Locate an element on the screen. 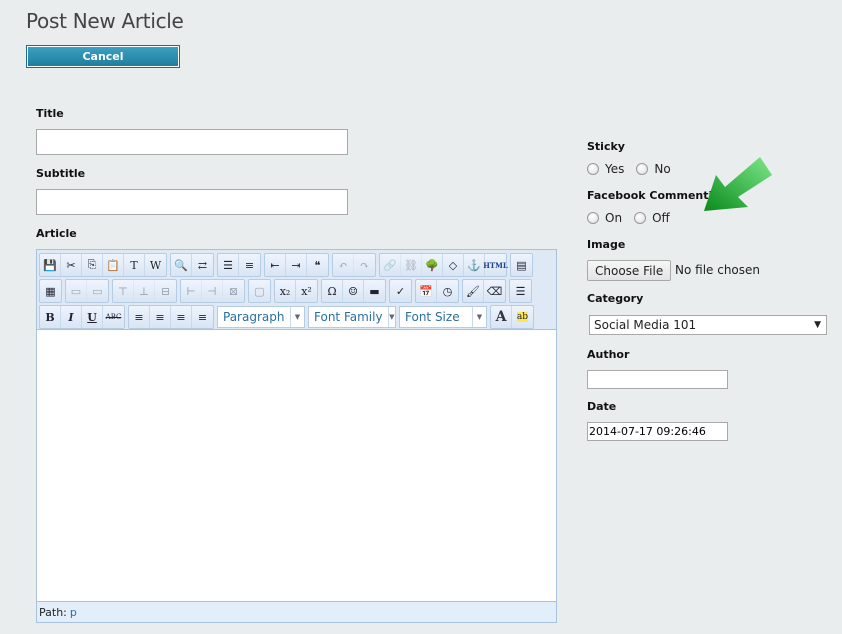 This screenshot has width=842, height=634. sticky-label: Sticky is located at coordinates (606, 146).